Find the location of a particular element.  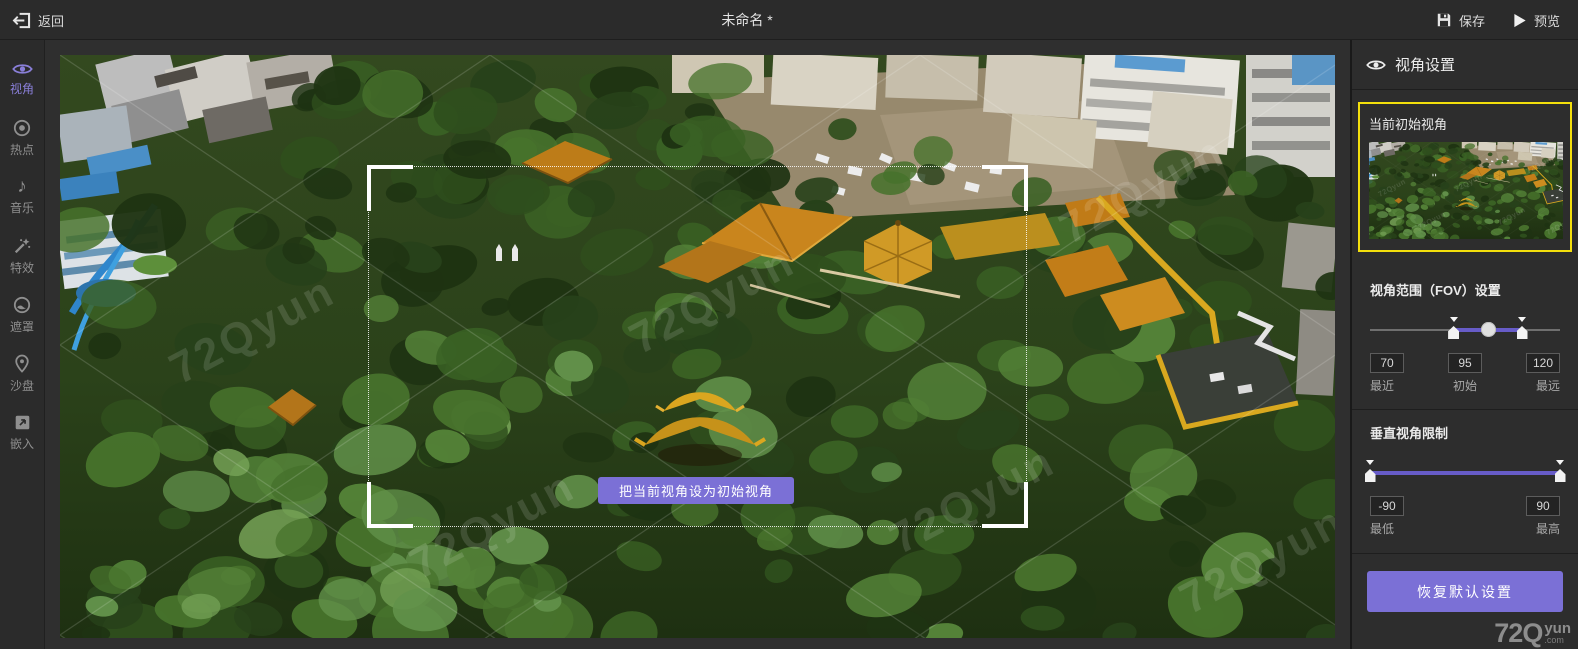

sidebar-item-music: ♪ 音乐 is located at coordinates (22, 197).